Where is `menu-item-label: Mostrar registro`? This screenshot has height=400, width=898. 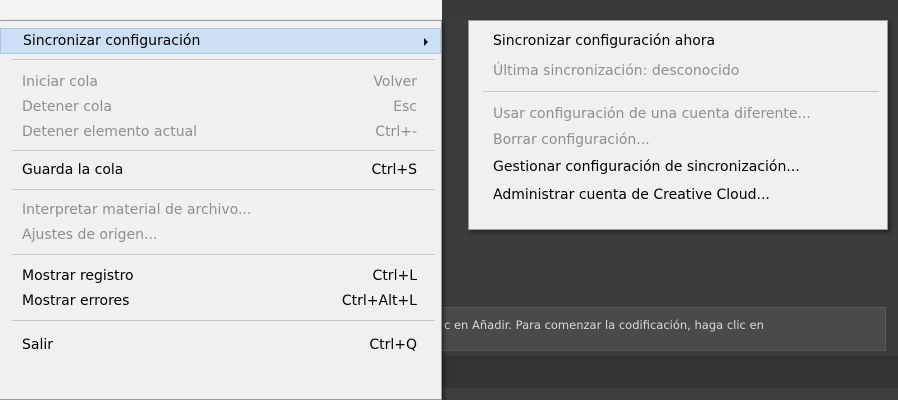
menu-item-label: Mostrar registro is located at coordinates (78, 276).